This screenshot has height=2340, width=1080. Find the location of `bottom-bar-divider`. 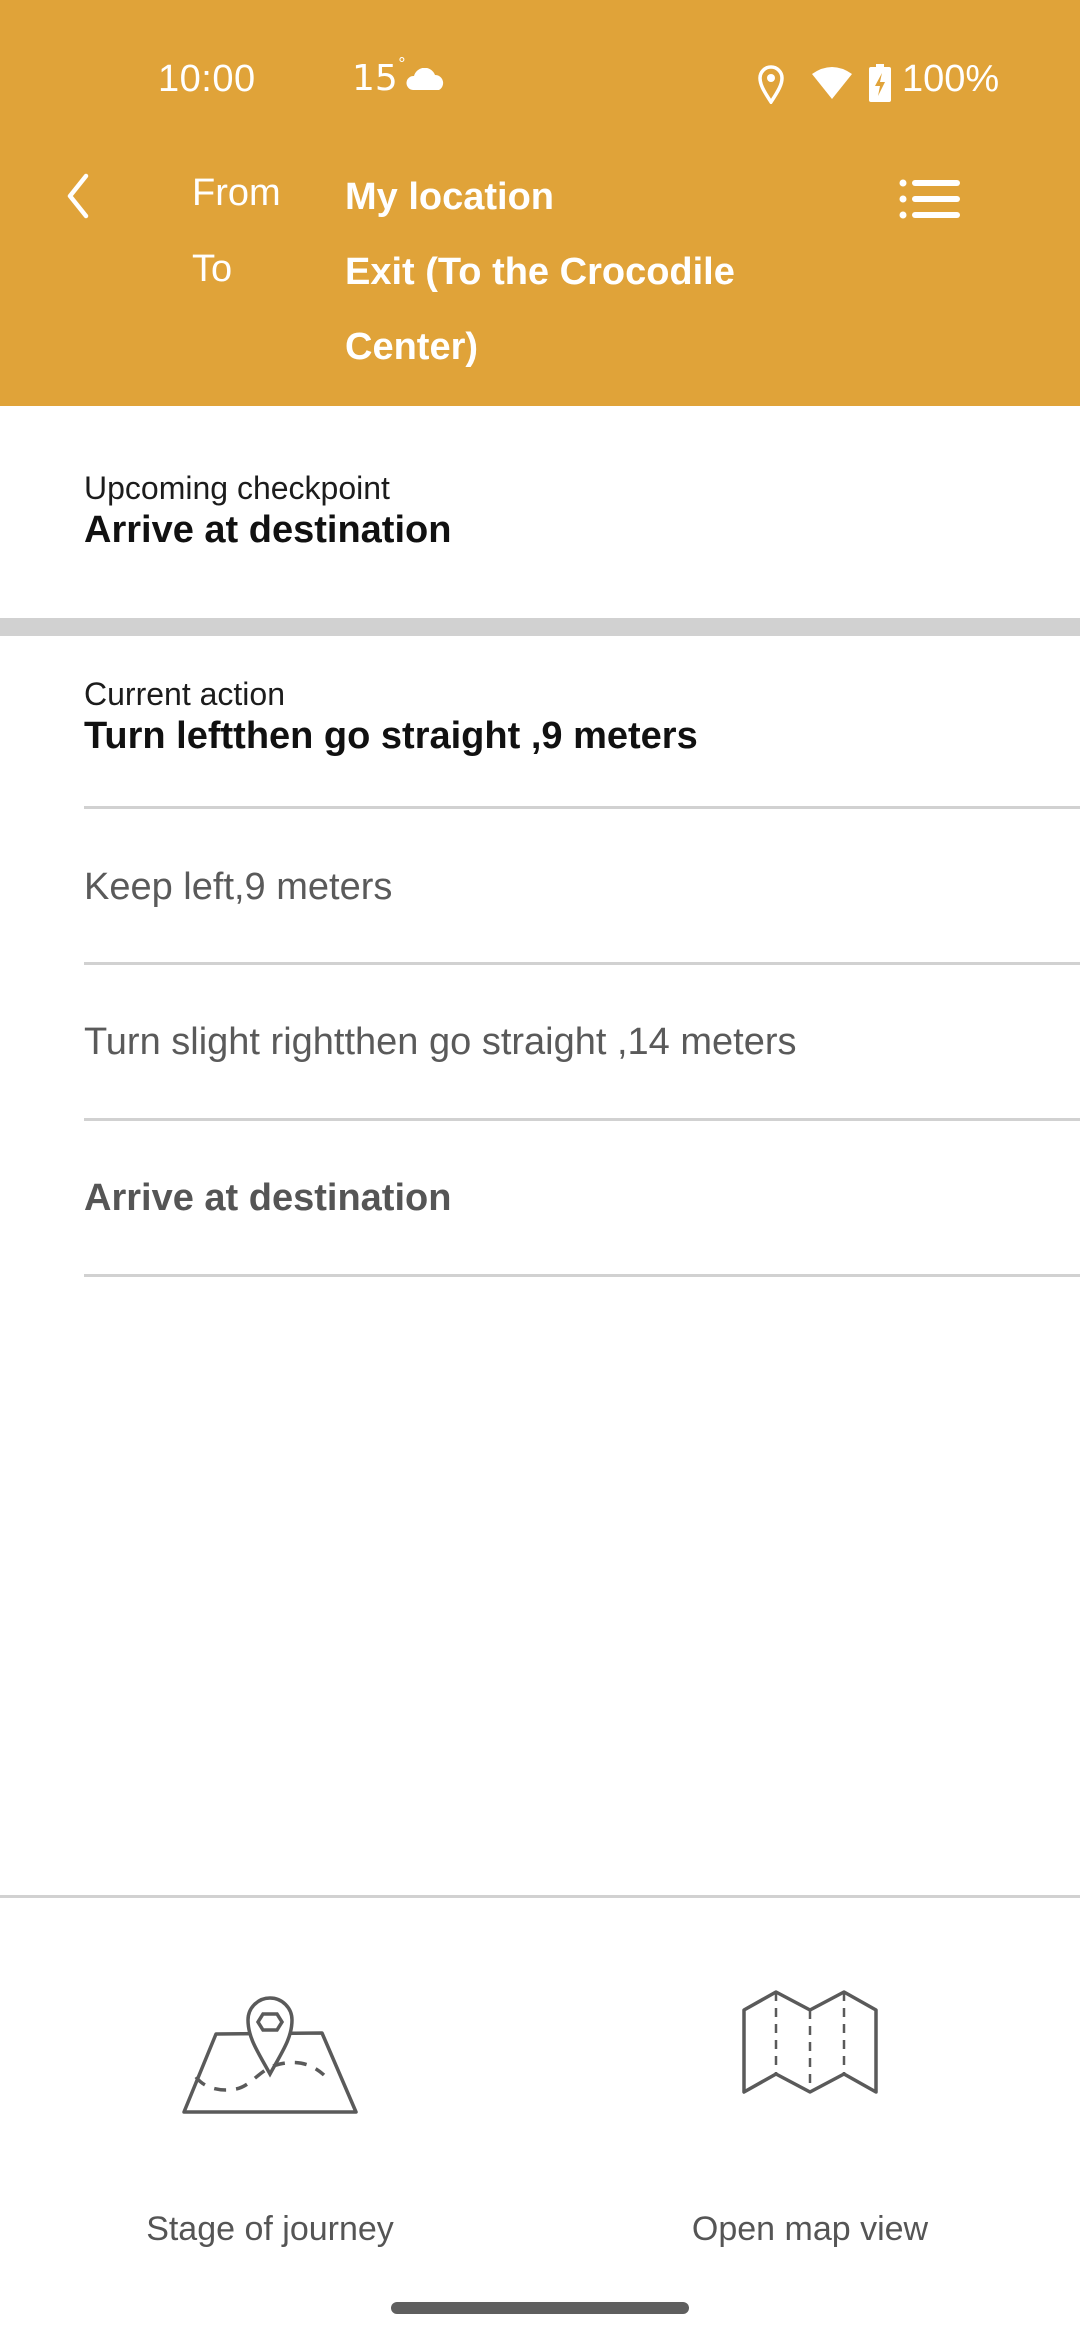

bottom-bar-divider is located at coordinates (540, 1896).